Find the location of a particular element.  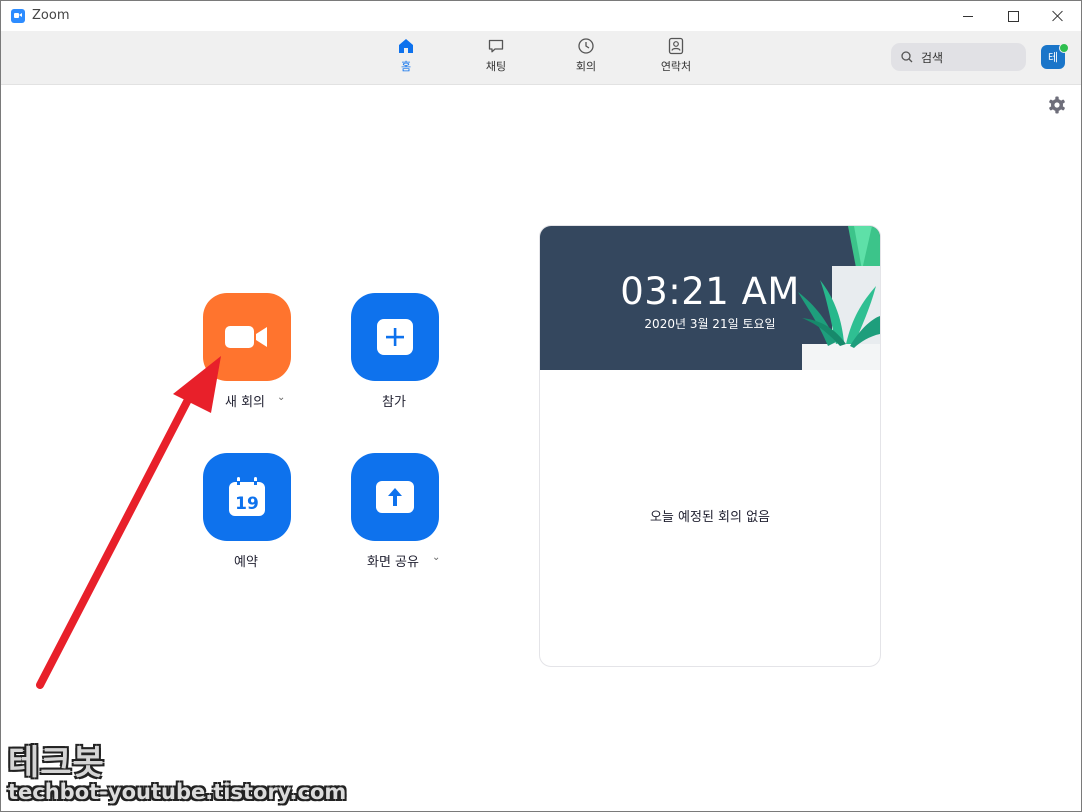

top-nav-bar: 홈 채팅 회의 연락처 검색 테 is located at coordinates (541, 58).